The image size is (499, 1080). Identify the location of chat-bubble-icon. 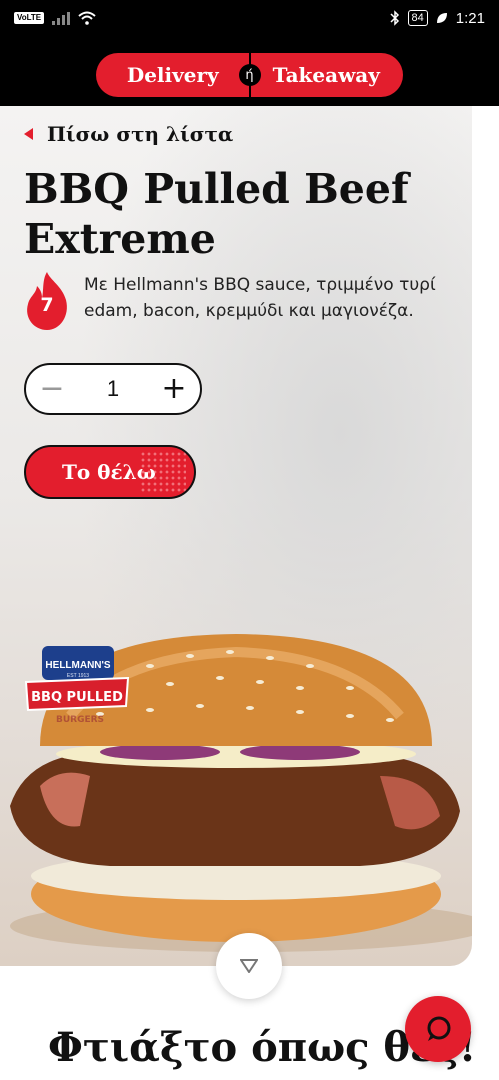
(439, 1028).